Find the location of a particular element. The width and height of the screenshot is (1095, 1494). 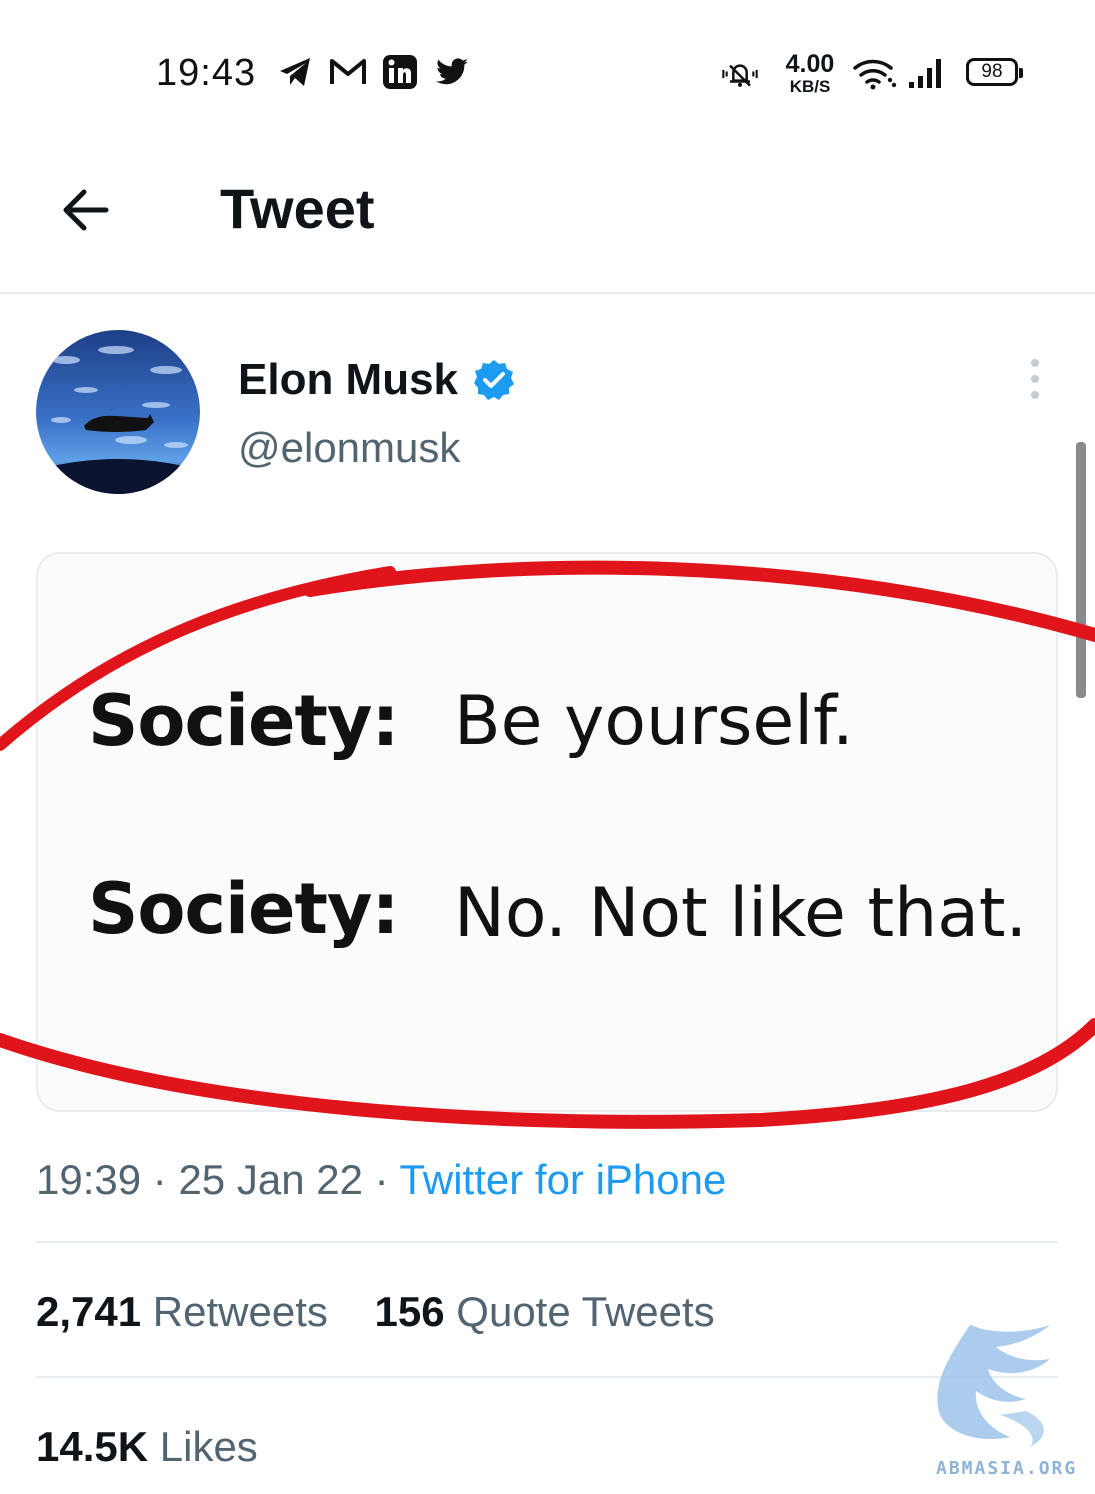

telegram-icon is located at coordinates (295, 72).